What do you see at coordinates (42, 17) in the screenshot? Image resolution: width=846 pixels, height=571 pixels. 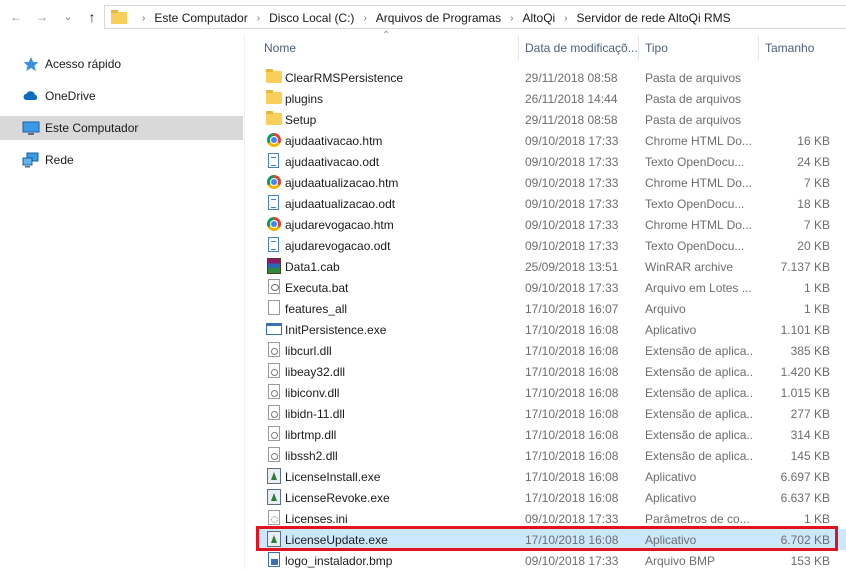 I see `forward-arrow-icon: →` at bounding box center [42, 17].